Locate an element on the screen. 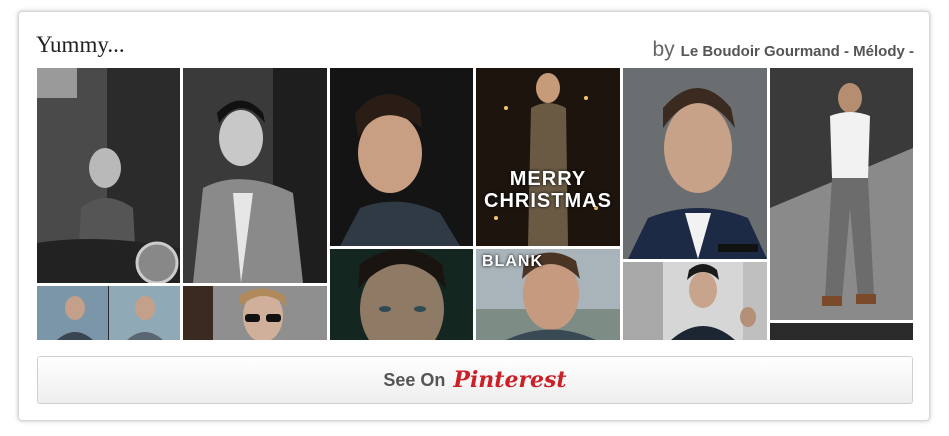  man-walking-photo is located at coordinates (841, 194).